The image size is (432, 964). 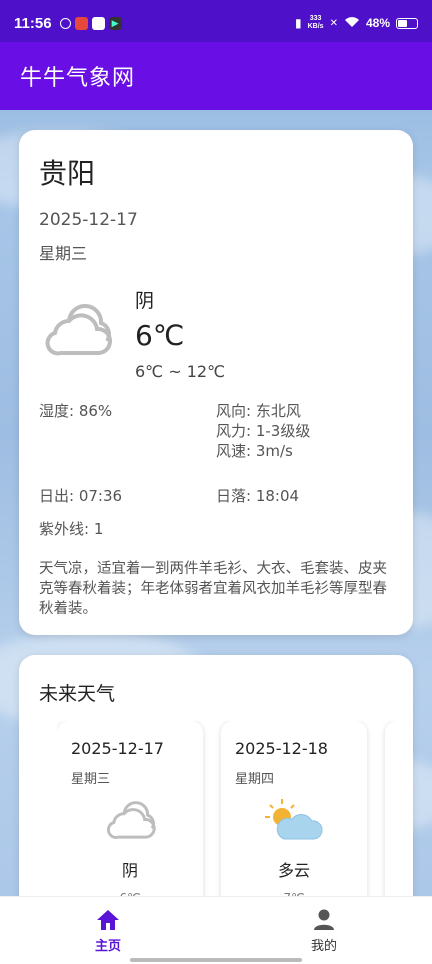 What do you see at coordinates (254, 451) in the screenshot?
I see `wind-speed: 风速: 3m/s` at bounding box center [254, 451].